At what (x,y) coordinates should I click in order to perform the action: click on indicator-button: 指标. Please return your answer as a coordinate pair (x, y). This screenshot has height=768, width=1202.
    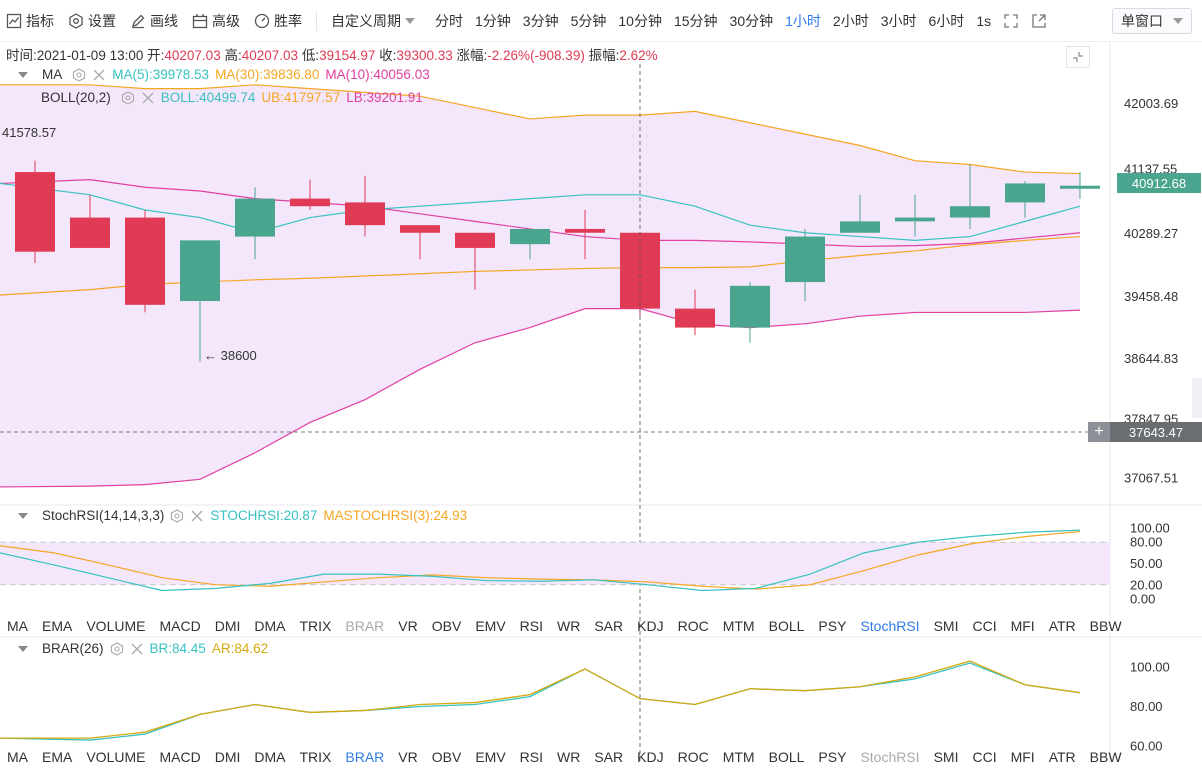
    Looking at the image, I should click on (31, 21).